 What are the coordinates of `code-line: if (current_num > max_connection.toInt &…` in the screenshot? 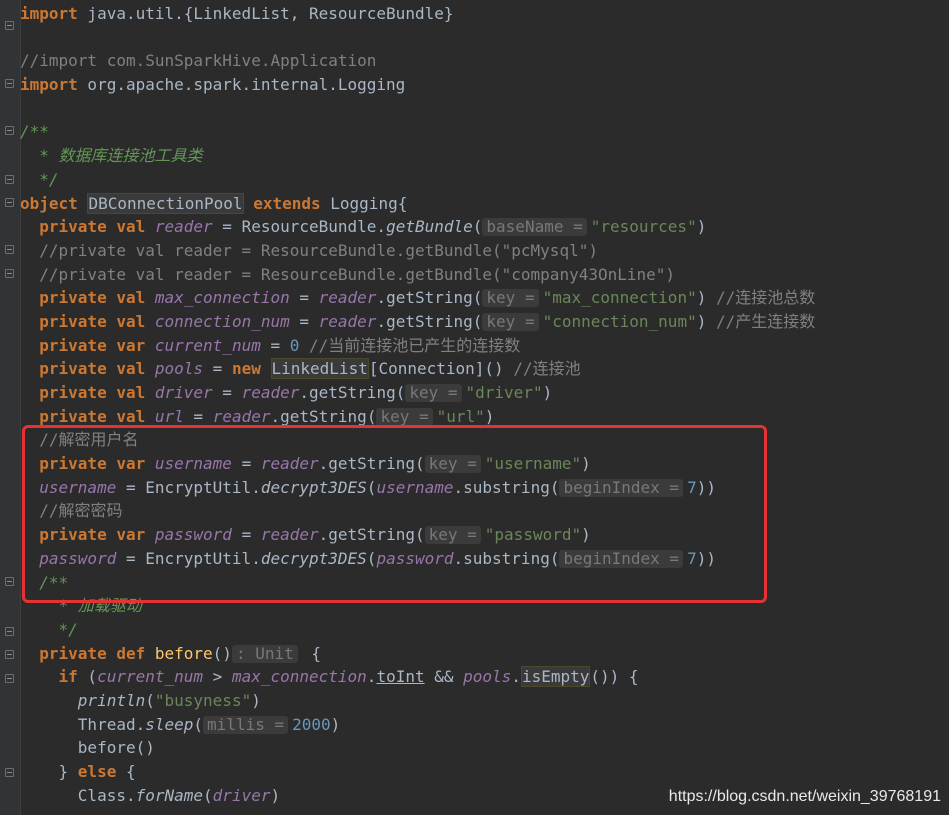 It's located at (484, 677).